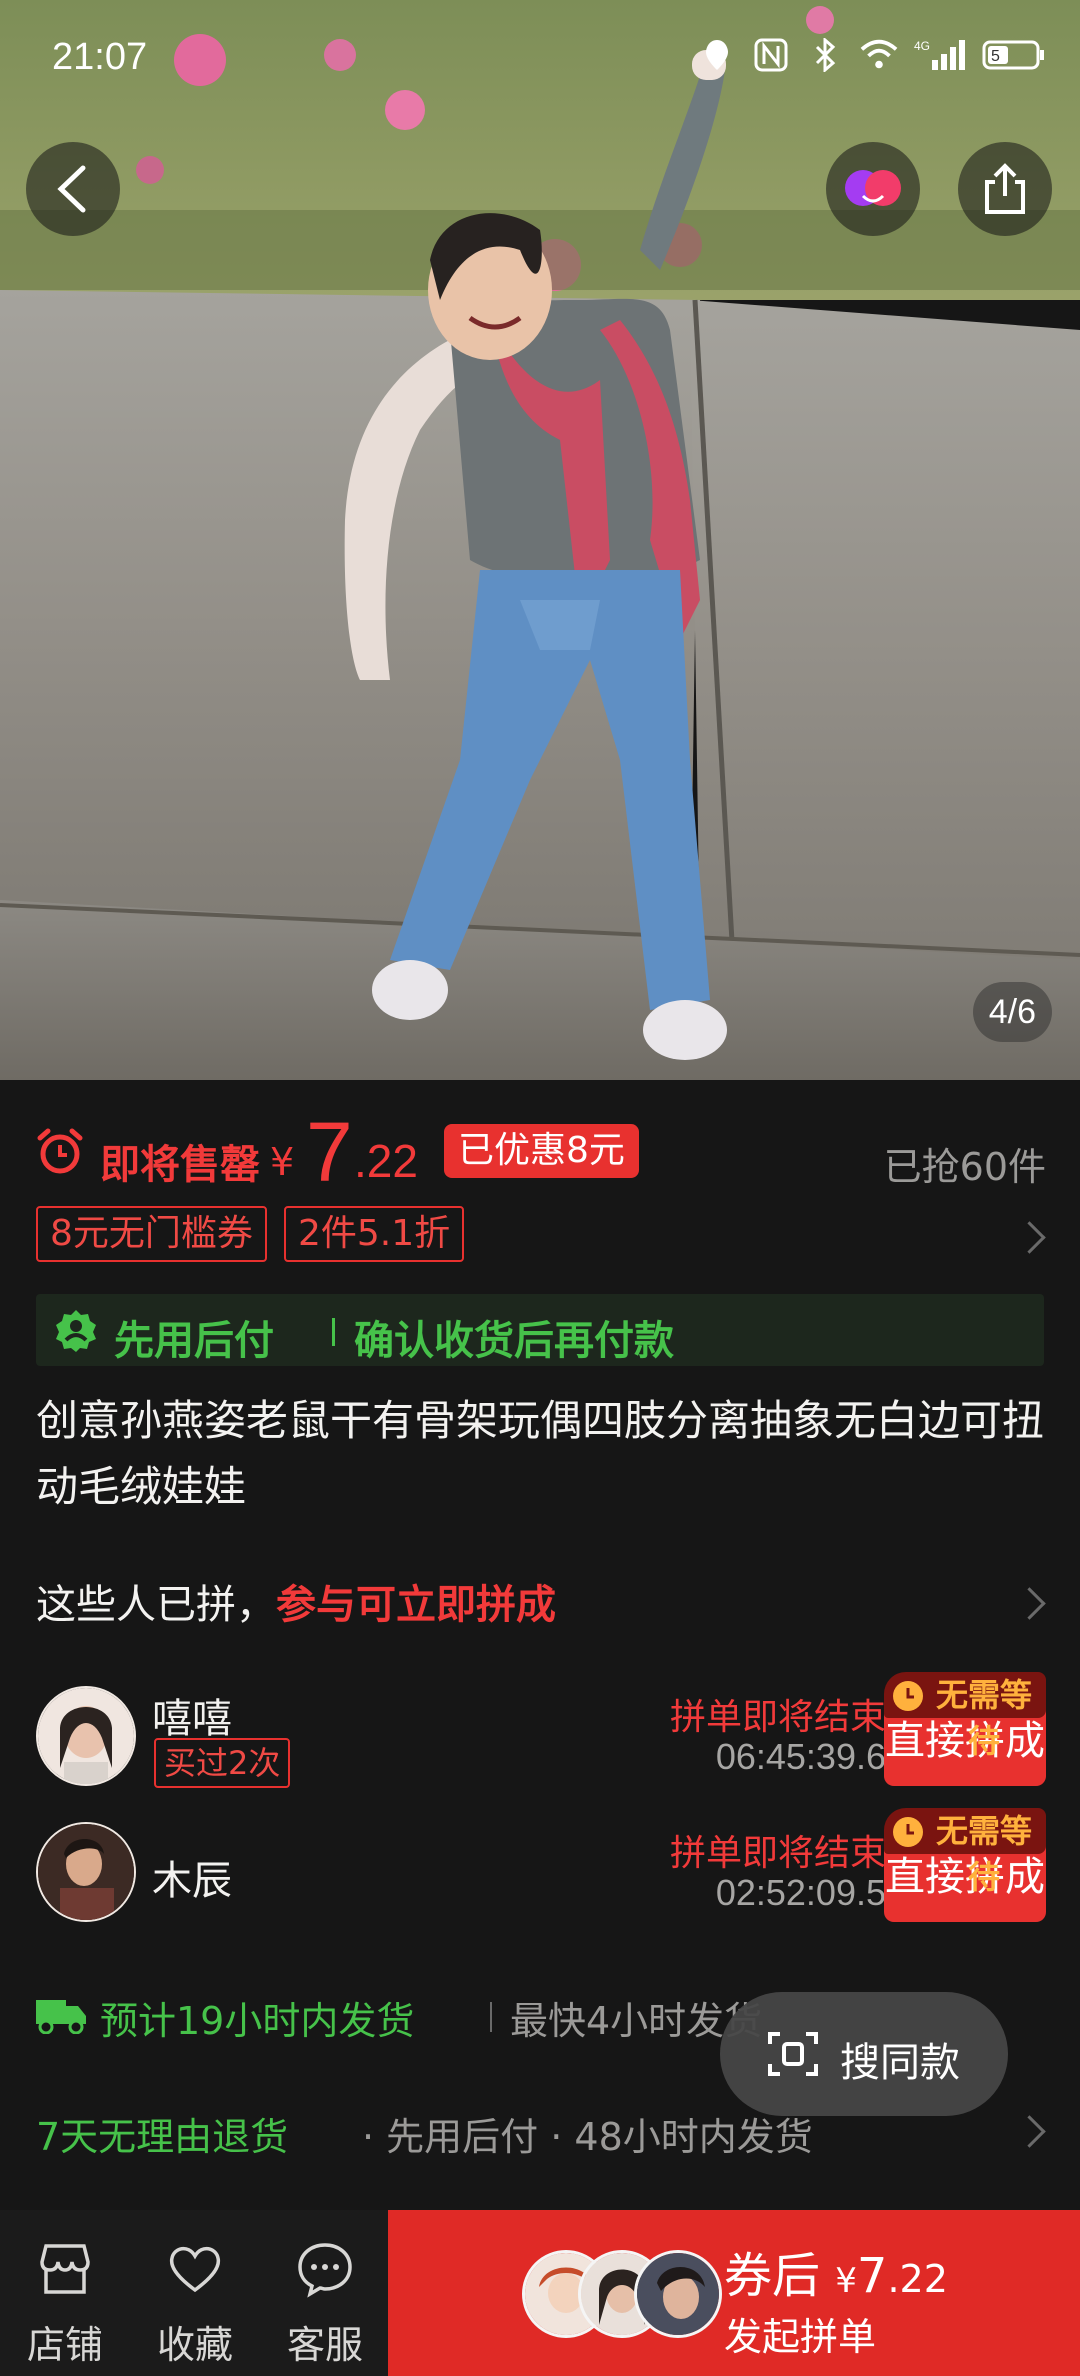 Image resolution: width=1080 pixels, height=2376 pixels. I want to click on battery-icon: 5, so click(1014, 55).